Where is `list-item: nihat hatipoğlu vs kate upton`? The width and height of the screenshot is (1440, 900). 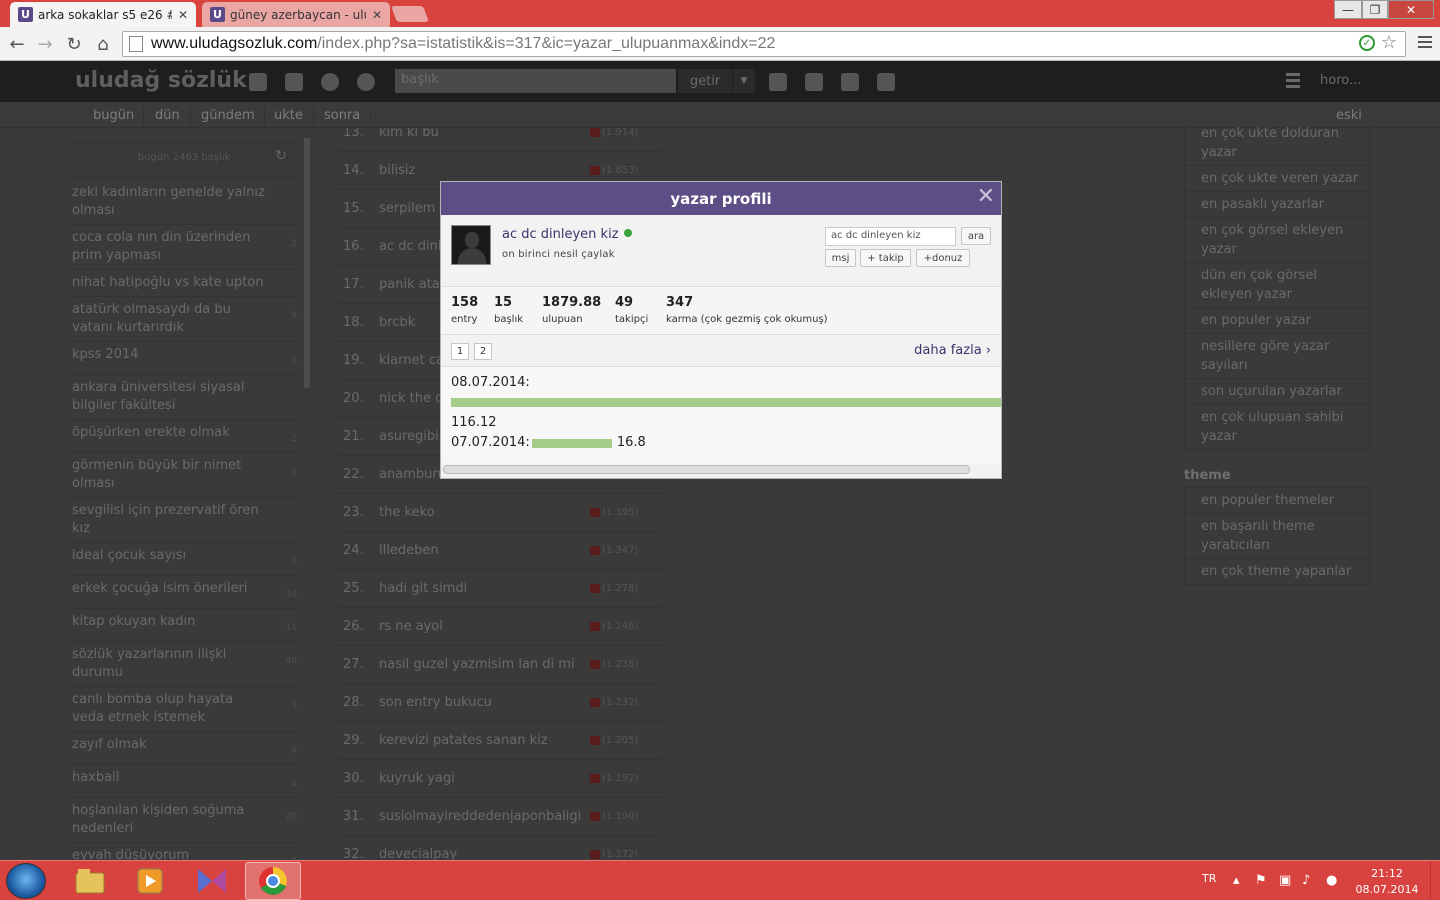
list-item: nihat hatipoğlu vs kate upton is located at coordinates (184, 283).